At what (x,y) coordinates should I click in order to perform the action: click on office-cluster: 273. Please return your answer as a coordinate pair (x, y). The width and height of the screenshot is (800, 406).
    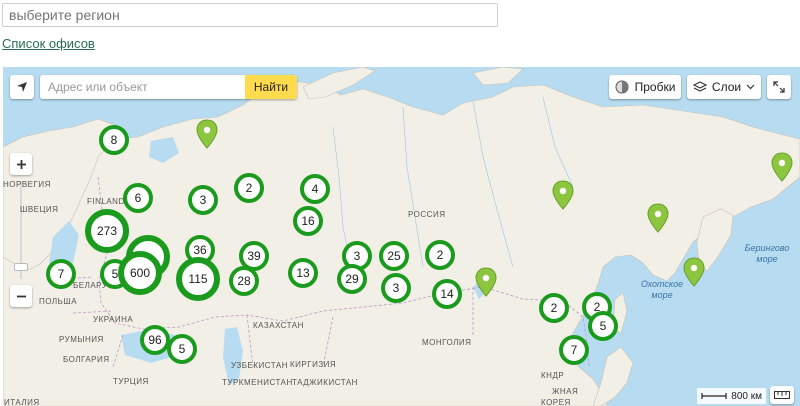
    Looking at the image, I should click on (107, 231).